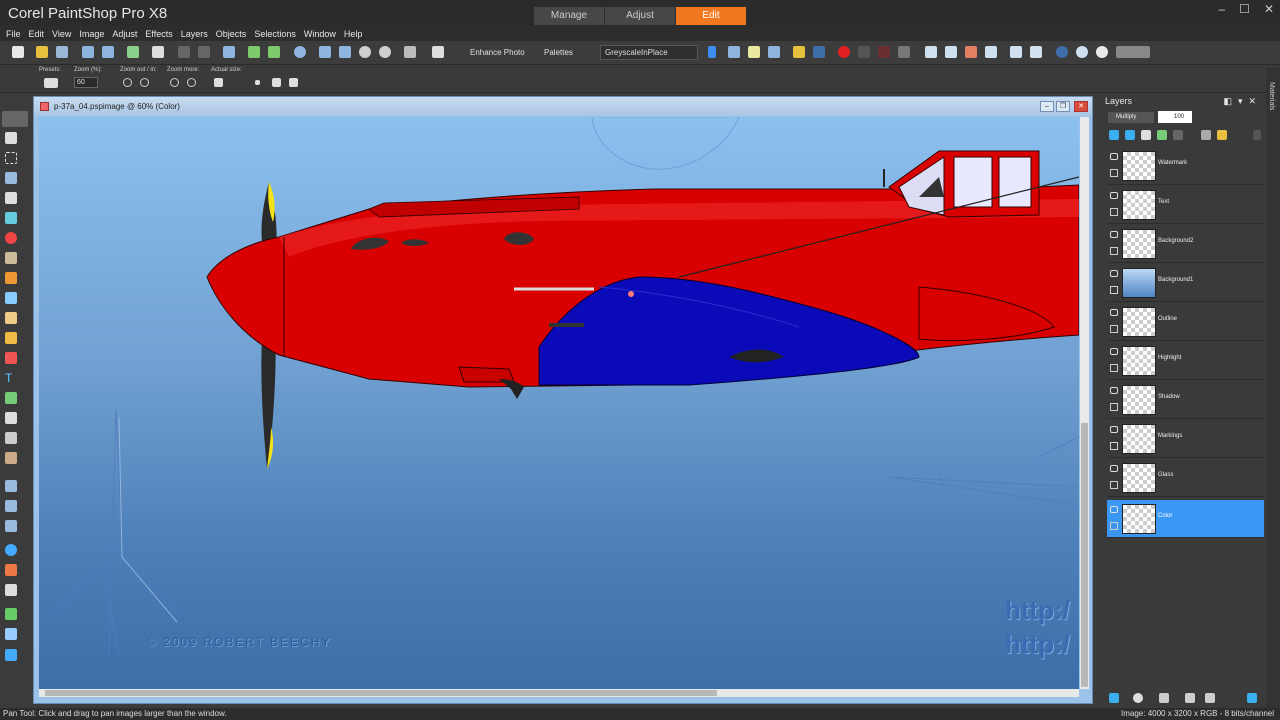 The height and width of the screenshot is (720, 1280). What do you see at coordinates (1210, 698) in the screenshot?
I see `delete-layer-icon` at bounding box center [1210, 698].